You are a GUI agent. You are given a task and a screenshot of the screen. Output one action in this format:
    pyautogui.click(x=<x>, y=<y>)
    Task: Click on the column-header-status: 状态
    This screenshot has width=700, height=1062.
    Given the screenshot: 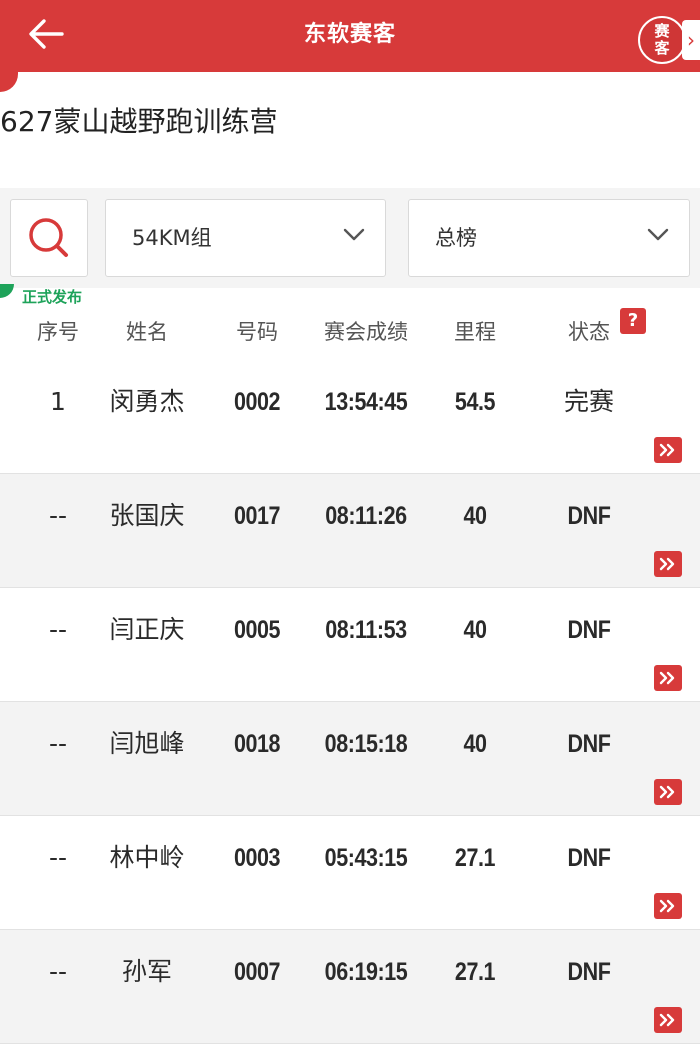 What is the action you would take?
    pyautogui.click(x=589, y=332)
    